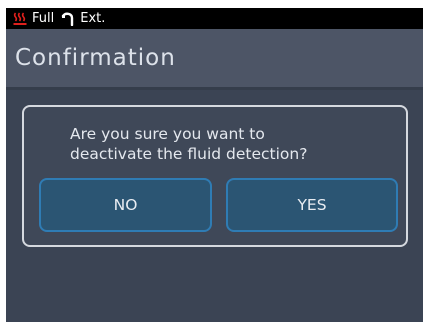  What do you see at coordinates (20, 18) in the screenshot?
I see `heater-icon` at bounding box center [20, 18].